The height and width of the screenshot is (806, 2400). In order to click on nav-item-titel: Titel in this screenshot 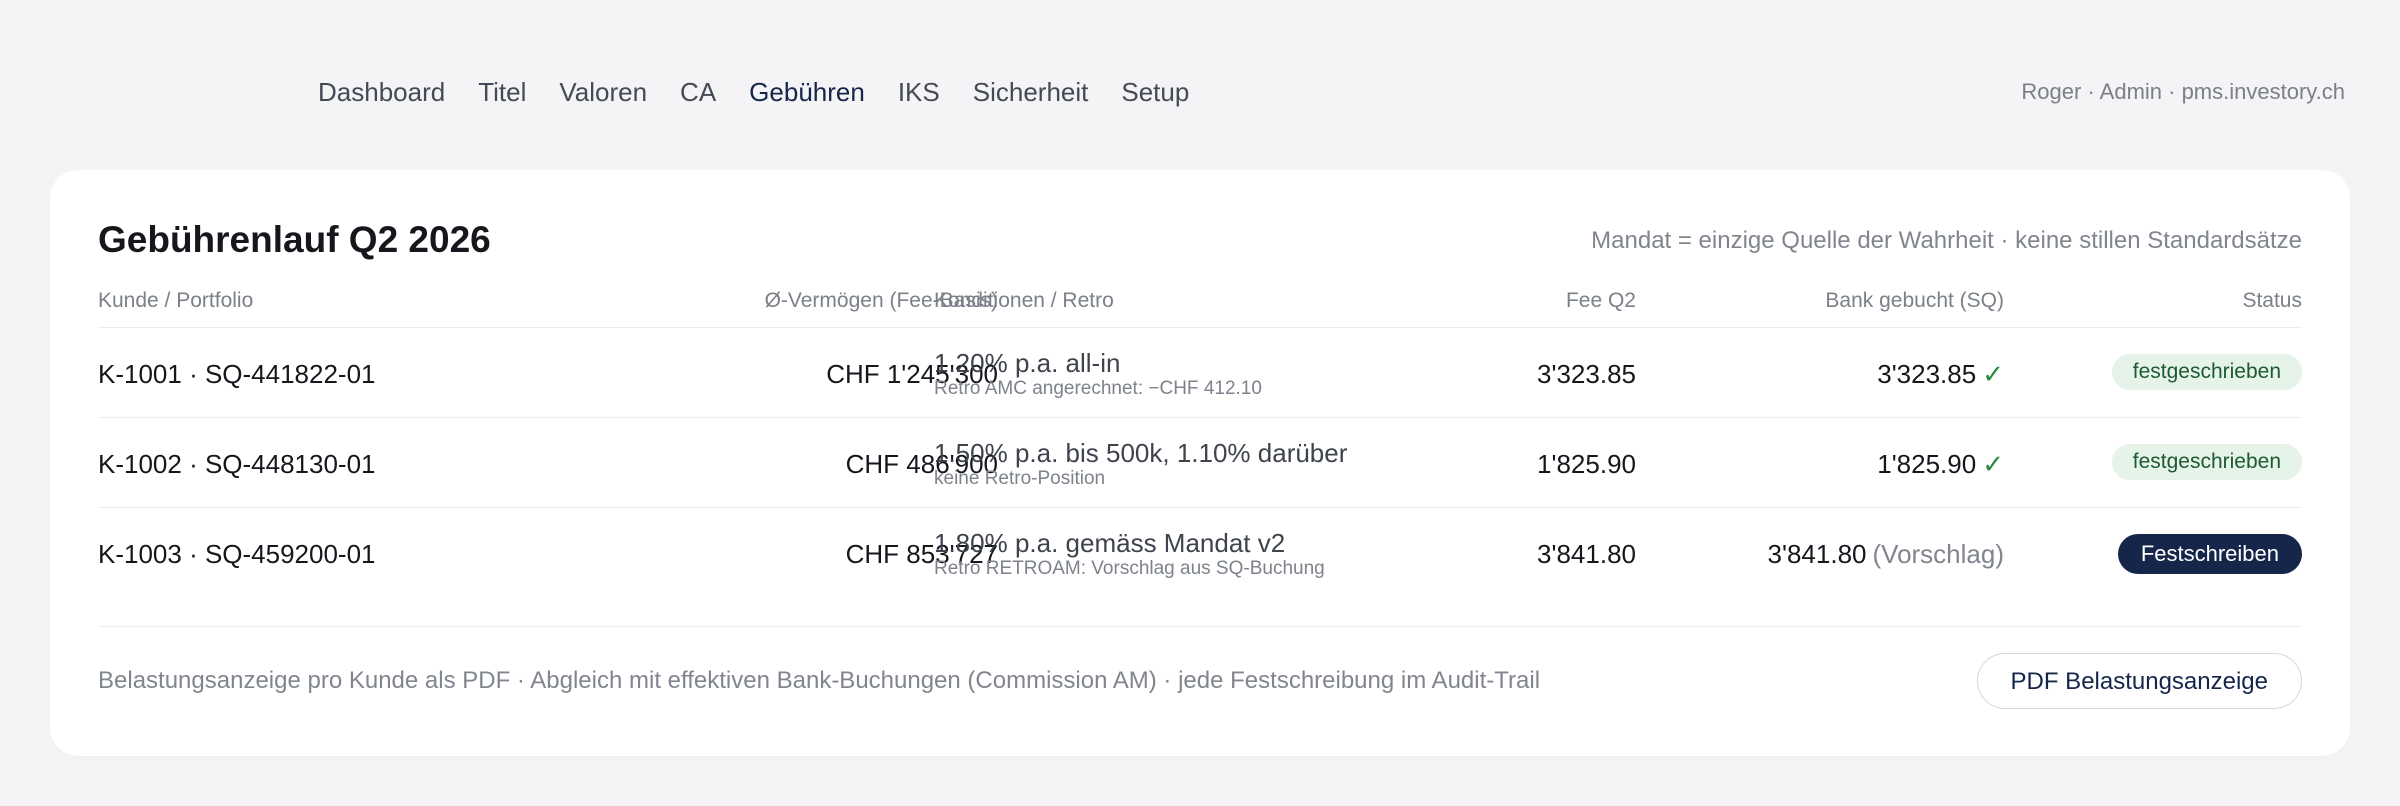, I will do `click(502, 92)`.